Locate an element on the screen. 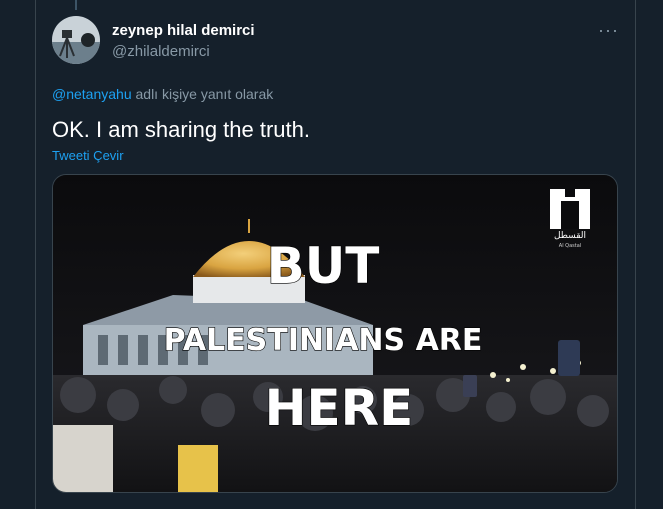  timeline-border-right is located at coordinates (635, 254).